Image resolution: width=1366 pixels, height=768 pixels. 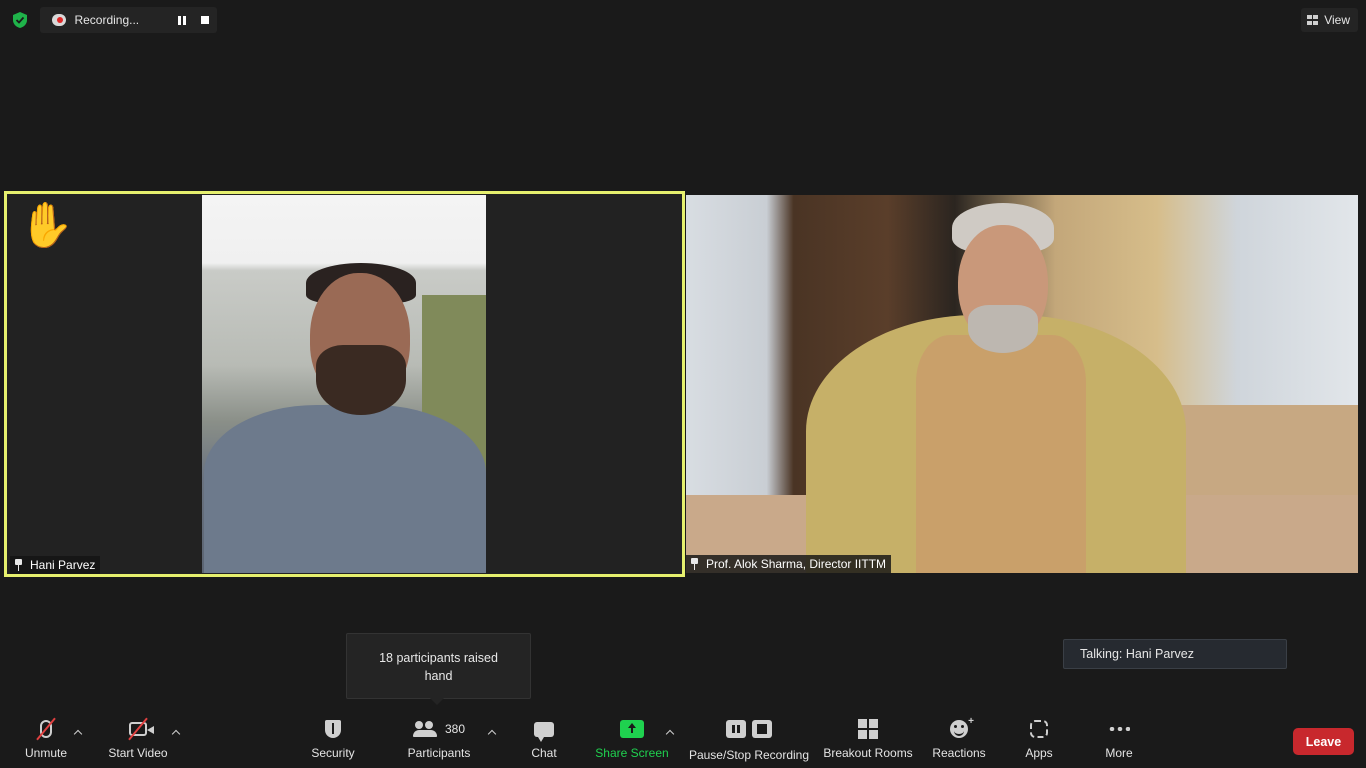 I want to click on leave-button: Leave, so click(x=1323, y=741).